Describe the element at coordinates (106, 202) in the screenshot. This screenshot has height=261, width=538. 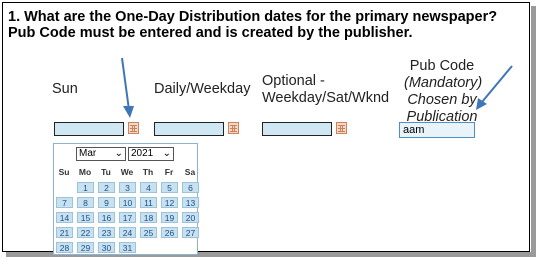
I see `calendar-day: 9` at that location.